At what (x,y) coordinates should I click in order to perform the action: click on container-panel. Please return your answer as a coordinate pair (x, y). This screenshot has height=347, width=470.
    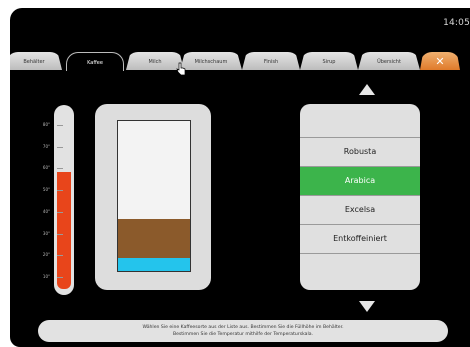
    Looking at the image, I should click on (153, 197).